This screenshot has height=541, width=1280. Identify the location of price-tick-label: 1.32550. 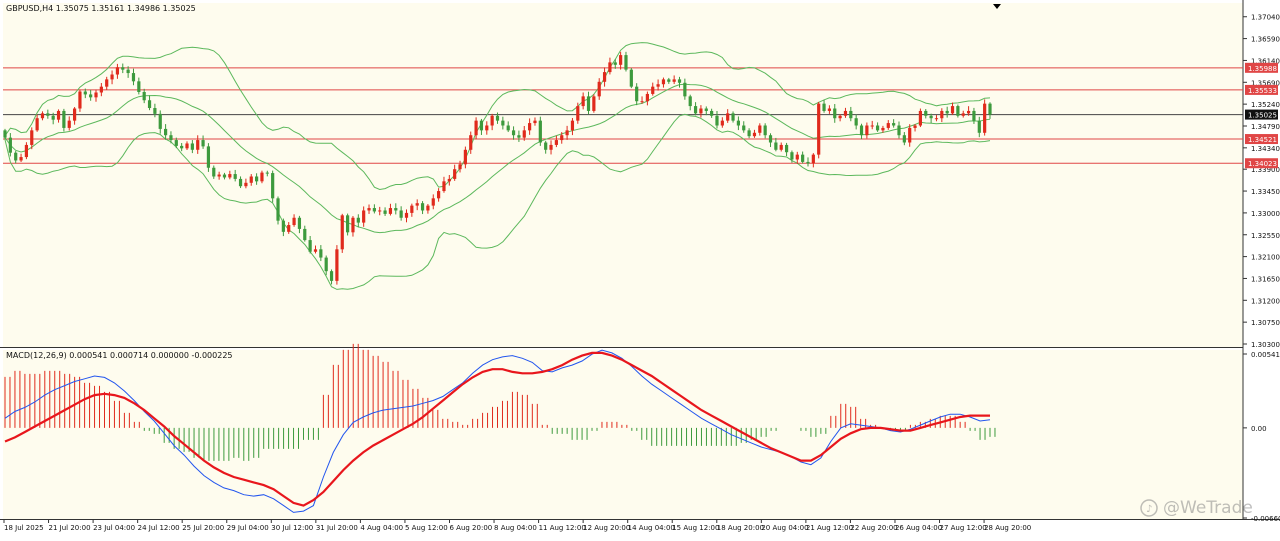
(1265, 236).